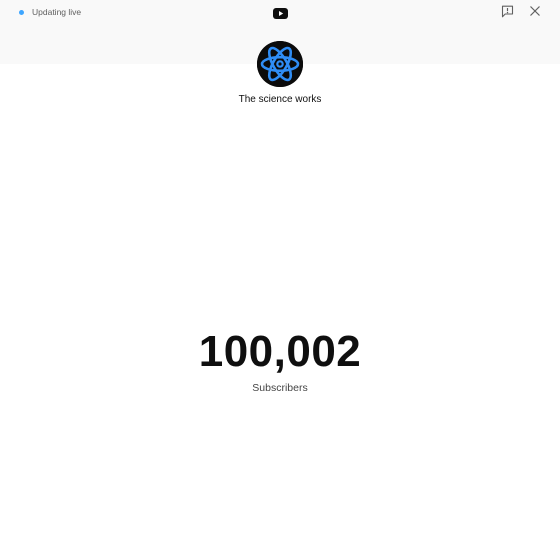 The image size is (560, 560). I want to click on close-icon, so click(535, 11).